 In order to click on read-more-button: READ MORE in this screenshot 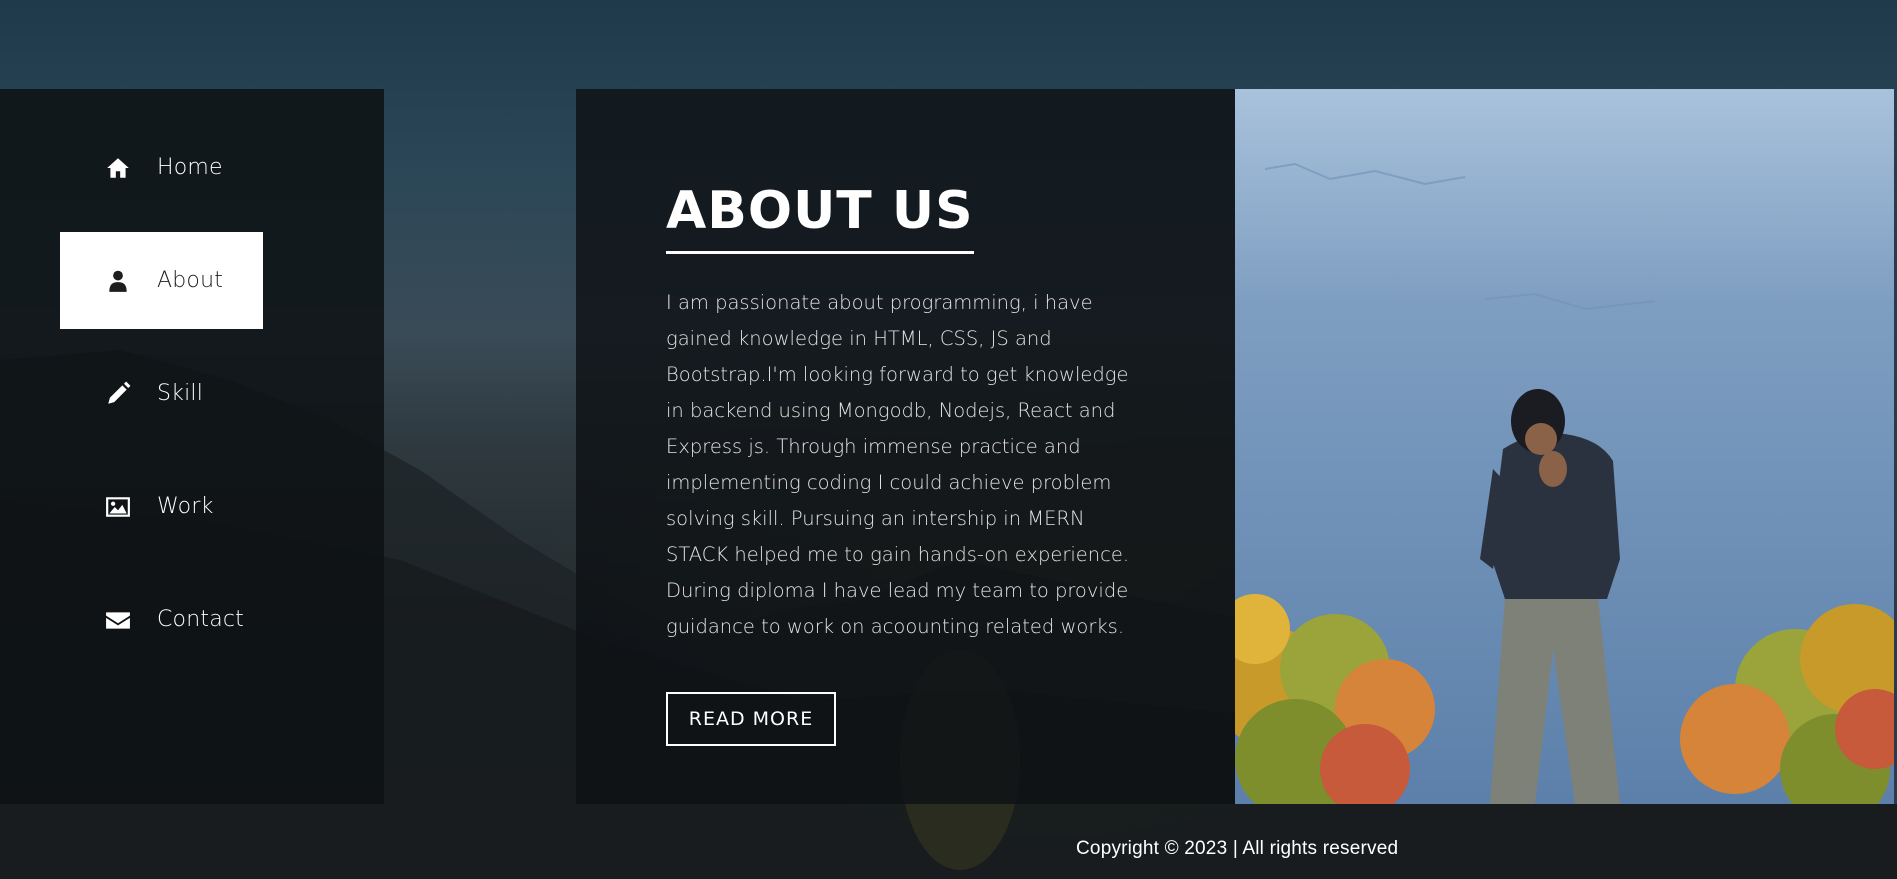, I will do `click(751, 719)`.